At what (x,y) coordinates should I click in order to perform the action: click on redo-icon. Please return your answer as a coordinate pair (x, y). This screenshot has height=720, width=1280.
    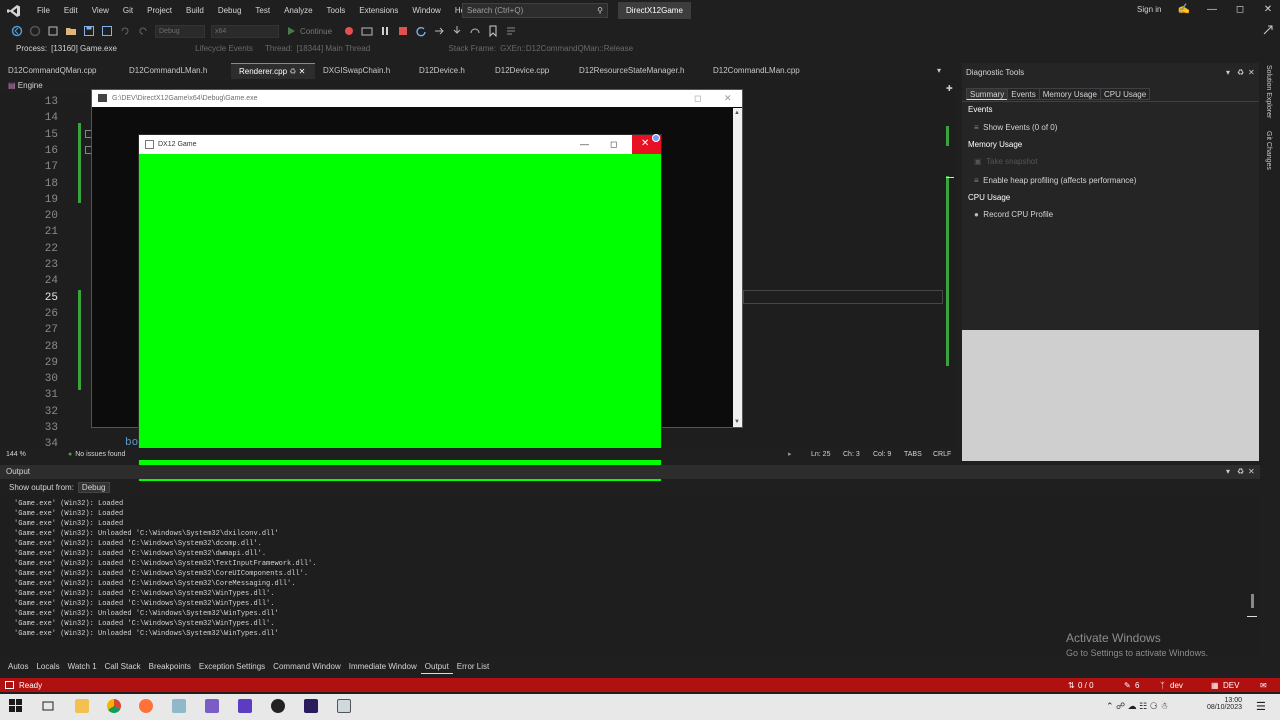
    Looking at the image, I should click on (143, 31).